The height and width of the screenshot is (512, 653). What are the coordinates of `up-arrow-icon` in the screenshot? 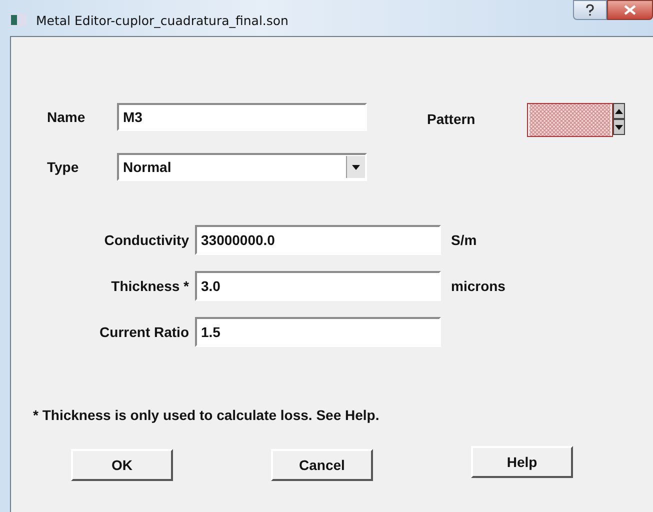 It's located at (619, 111).